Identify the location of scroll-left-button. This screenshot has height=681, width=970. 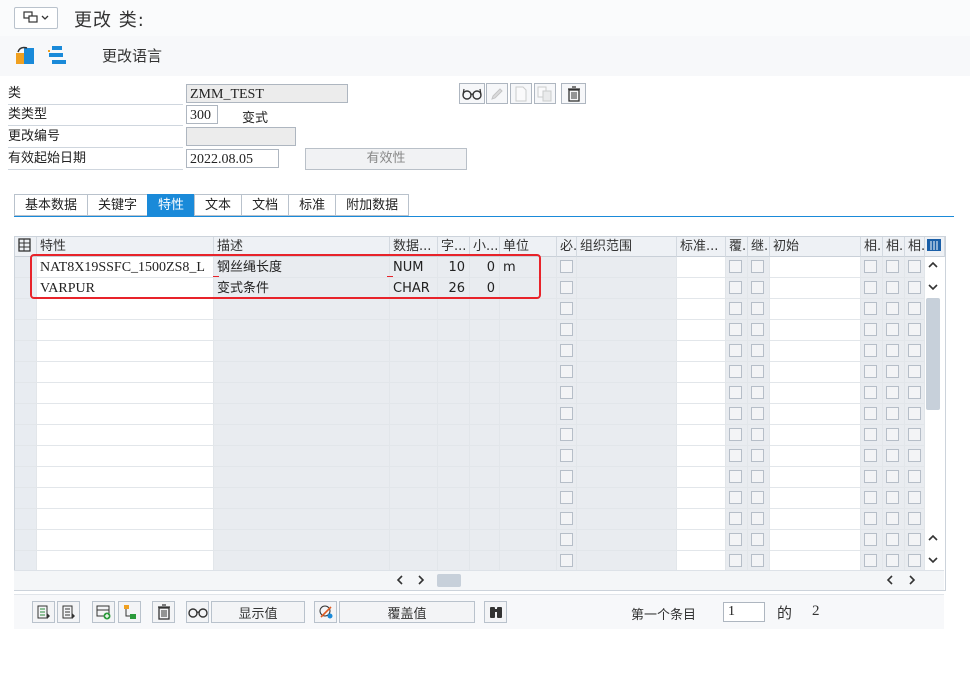
(400, 582).